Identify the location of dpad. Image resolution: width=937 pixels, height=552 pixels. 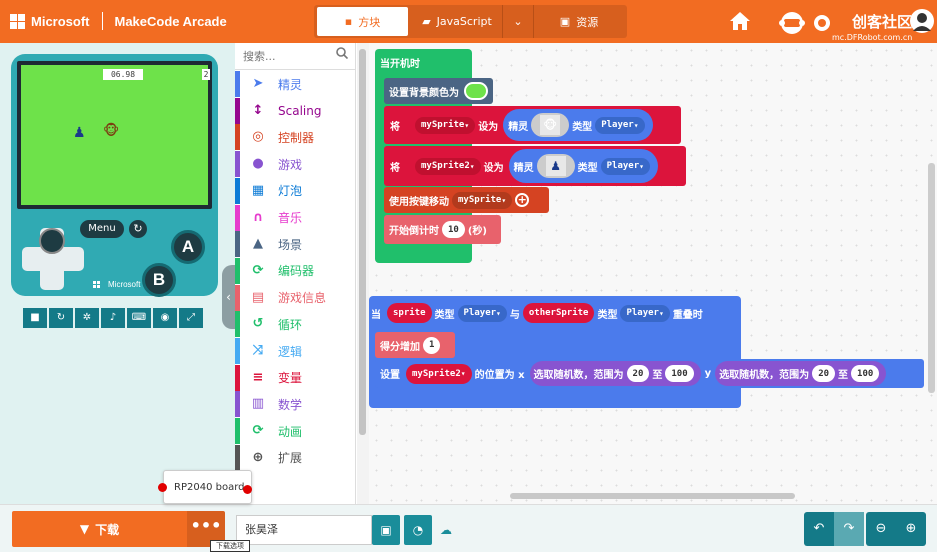
(53, 257).